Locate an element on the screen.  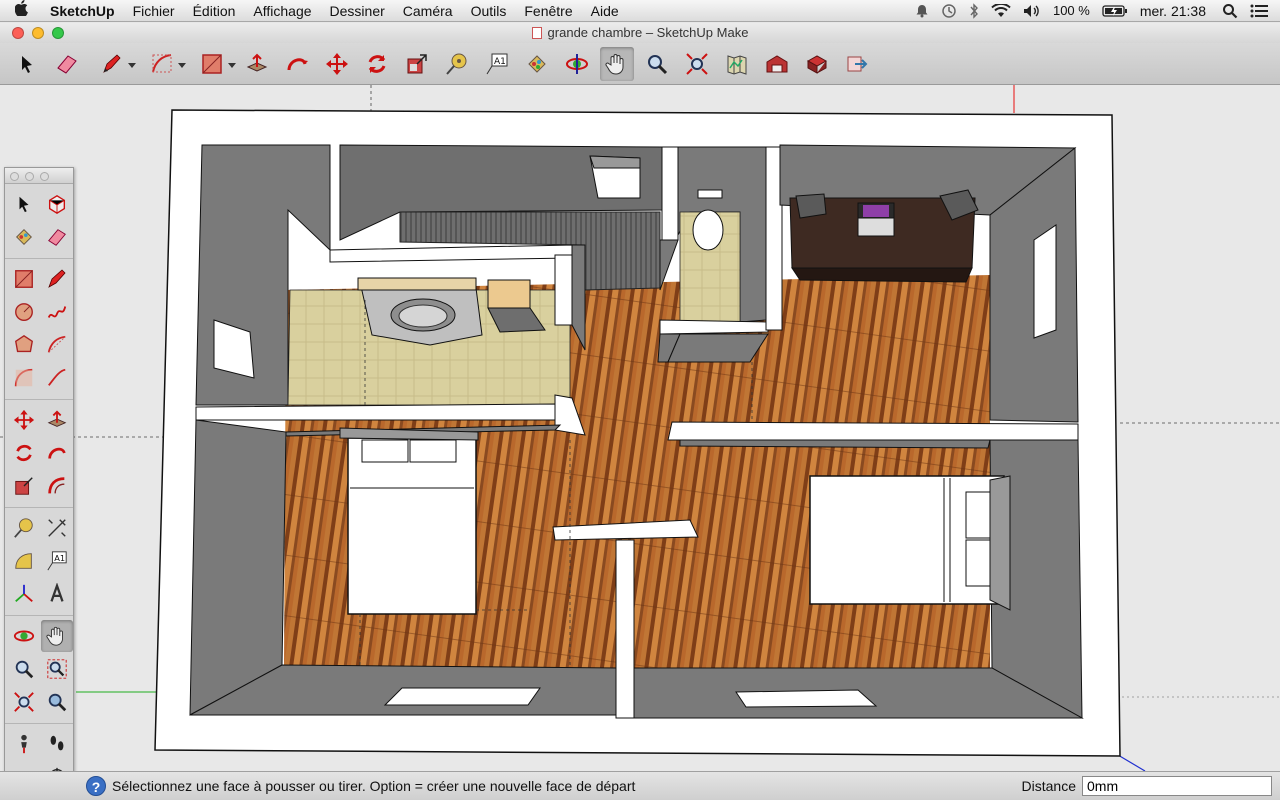
pencil-tool-button is located at coordinates (113, 64).